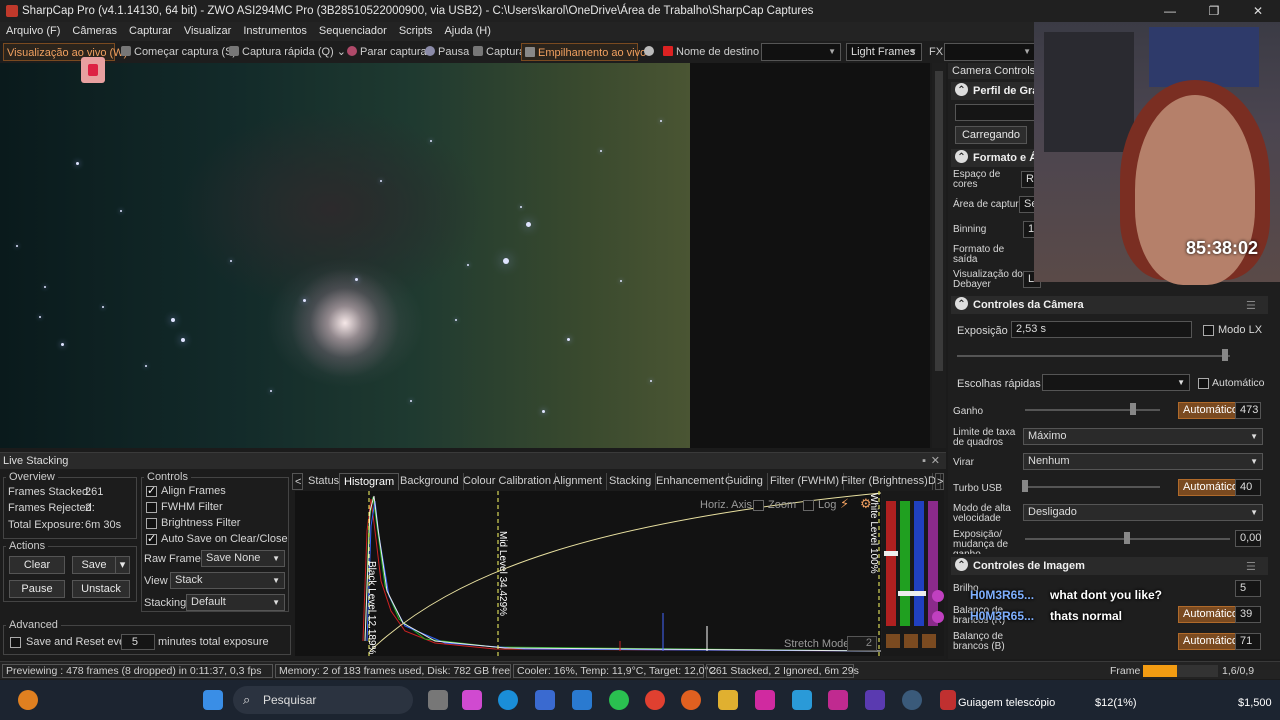  What do you see at coordinates (1208, 330) in the screenshot?
I see `lx-mode-checkbox` at bounding box center [1208, 330].